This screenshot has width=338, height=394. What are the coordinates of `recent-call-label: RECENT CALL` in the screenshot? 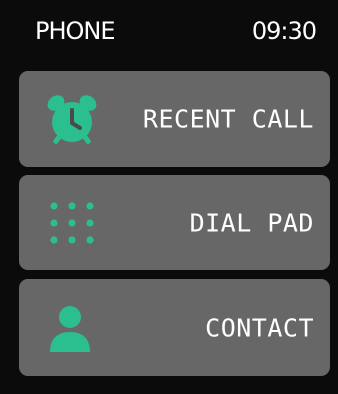 It's located at (228, 119).